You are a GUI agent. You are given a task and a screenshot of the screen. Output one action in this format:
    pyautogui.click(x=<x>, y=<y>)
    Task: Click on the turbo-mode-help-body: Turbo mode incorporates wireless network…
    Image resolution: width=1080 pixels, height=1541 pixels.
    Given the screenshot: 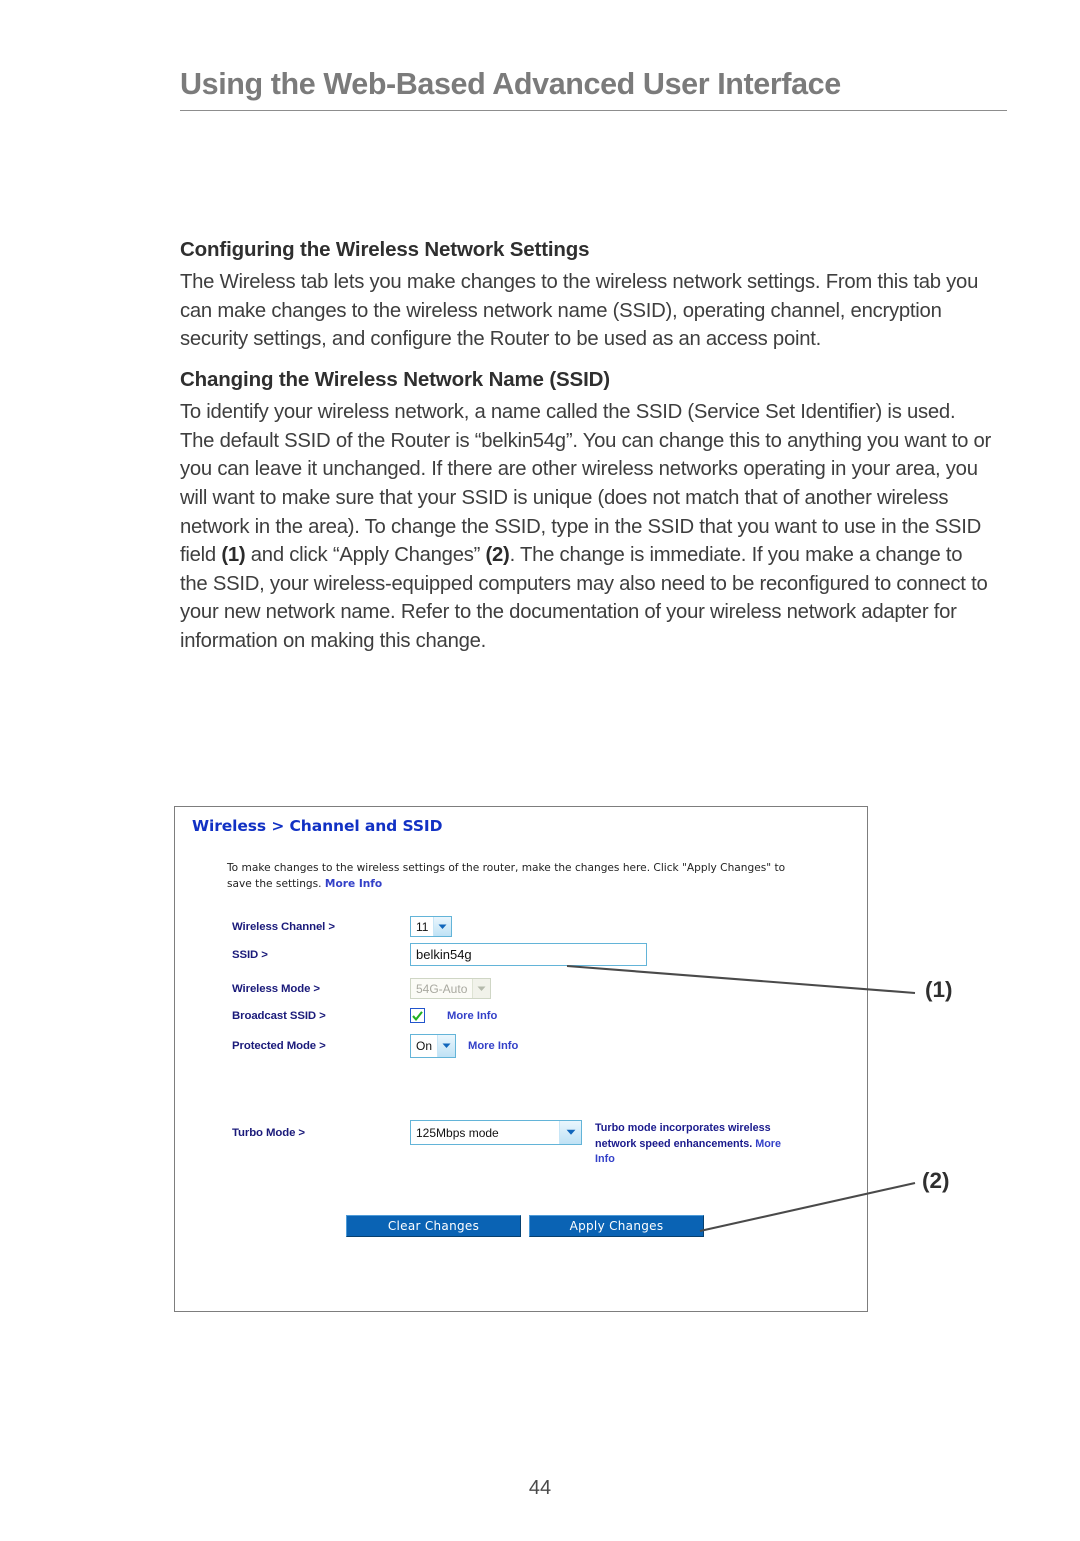 What is the action you would take?
    pyautogui.click(x=683, y=1136)
    